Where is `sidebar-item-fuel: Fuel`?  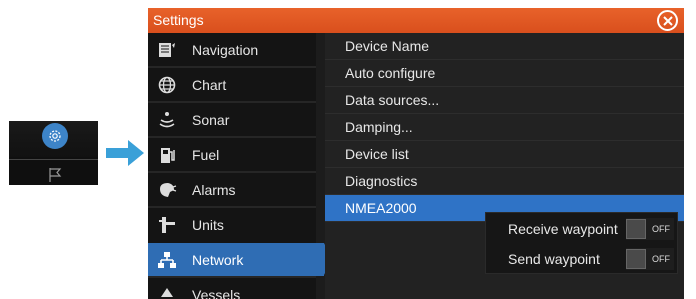 sidebar-item-fuel: Fuel is located at coordinates (232, 154).